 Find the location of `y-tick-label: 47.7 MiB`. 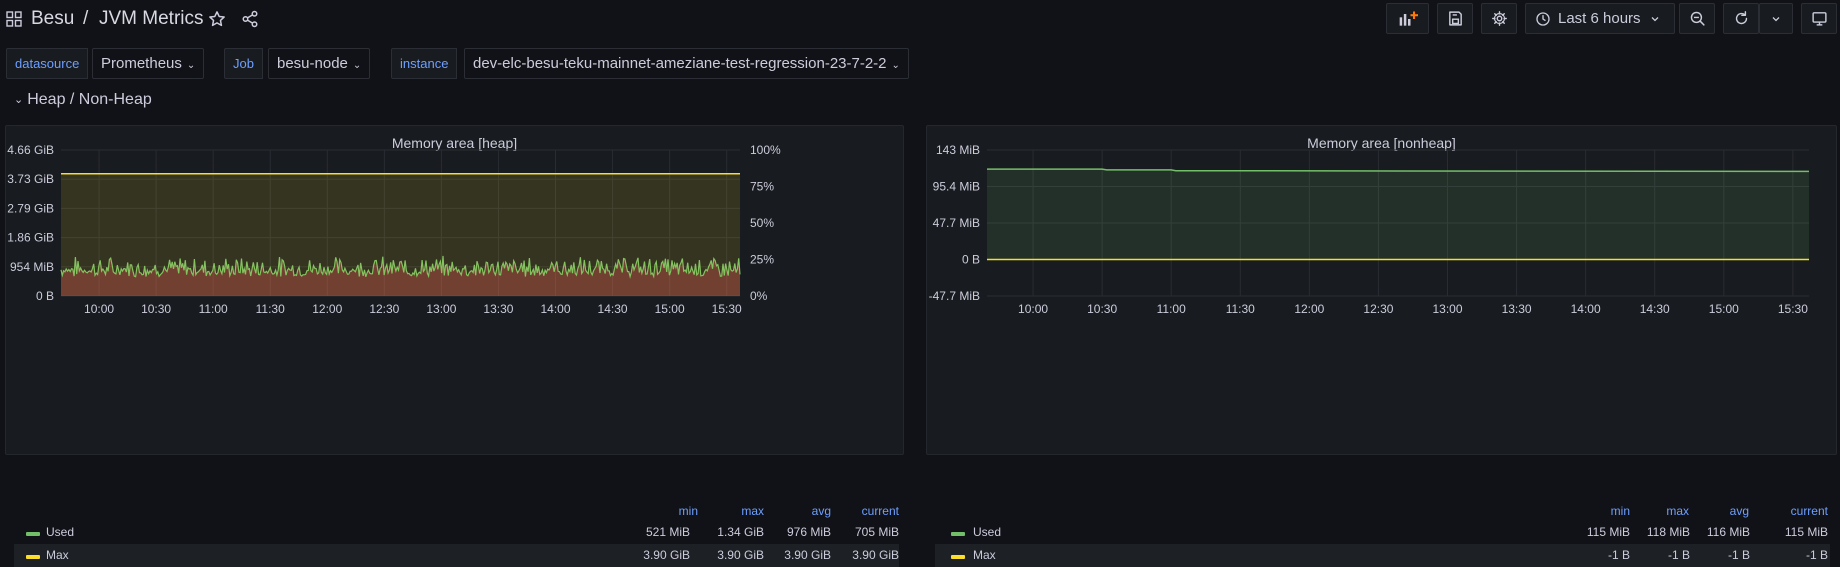

y-tick-label: 47.7 MiB is located at coordinates (956, 223).